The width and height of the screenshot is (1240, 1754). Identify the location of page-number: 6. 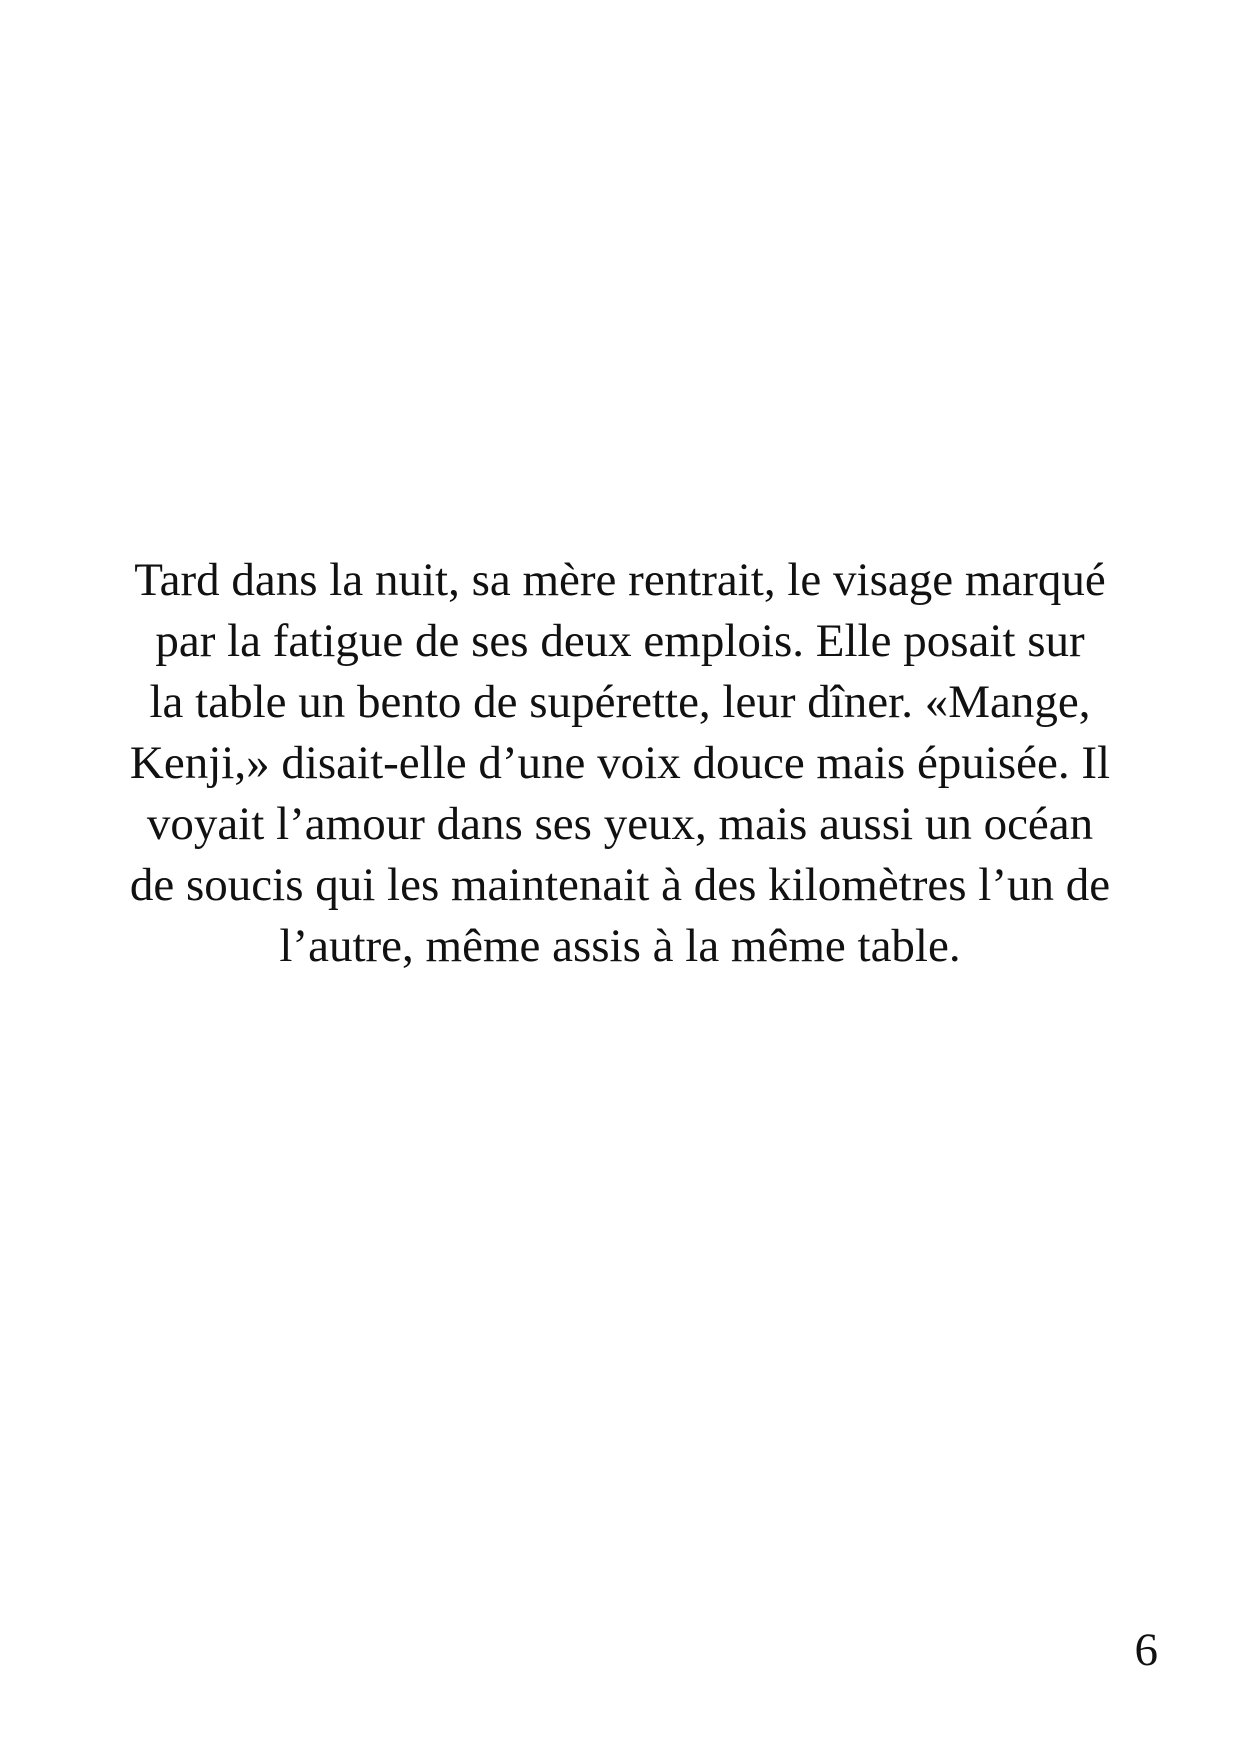
(1146, 1650).